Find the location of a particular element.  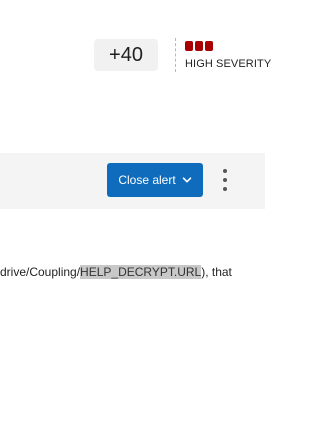

close-alert-button: Close alert is located at coordinates (155, 180).